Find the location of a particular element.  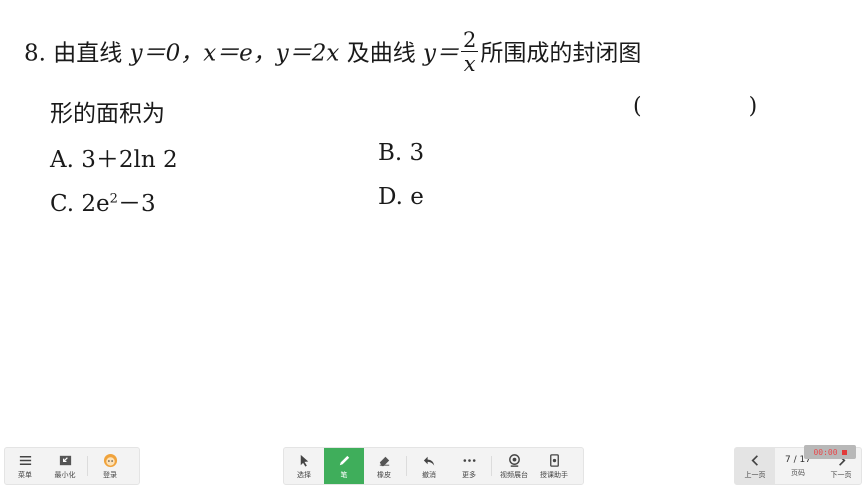

pen-label: 笔 is located at coordinates (344, 474).